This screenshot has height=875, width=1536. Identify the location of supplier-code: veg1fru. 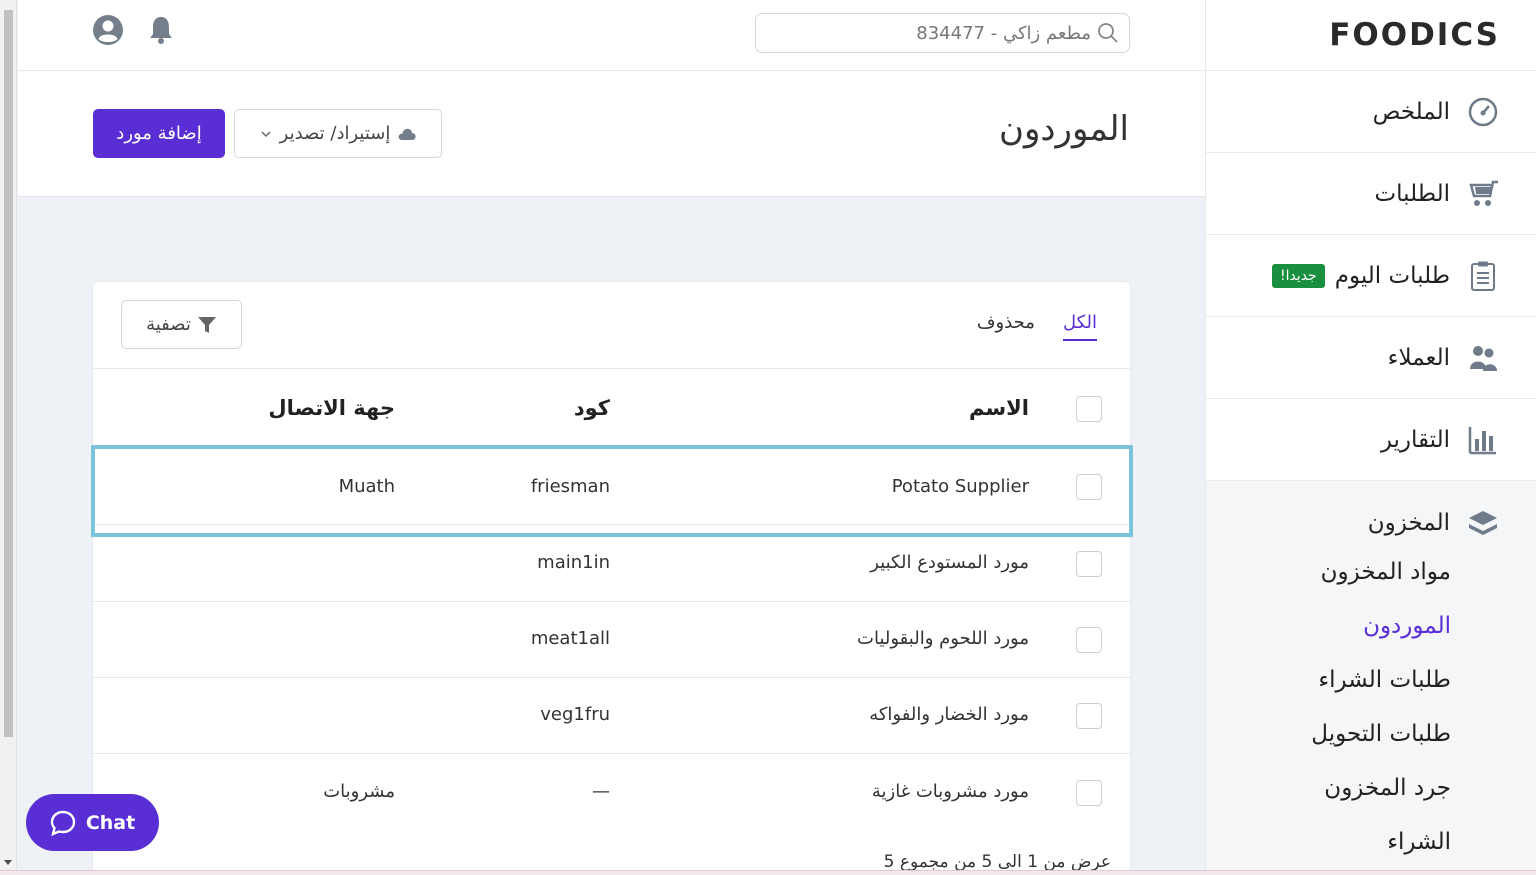
(575, 714).